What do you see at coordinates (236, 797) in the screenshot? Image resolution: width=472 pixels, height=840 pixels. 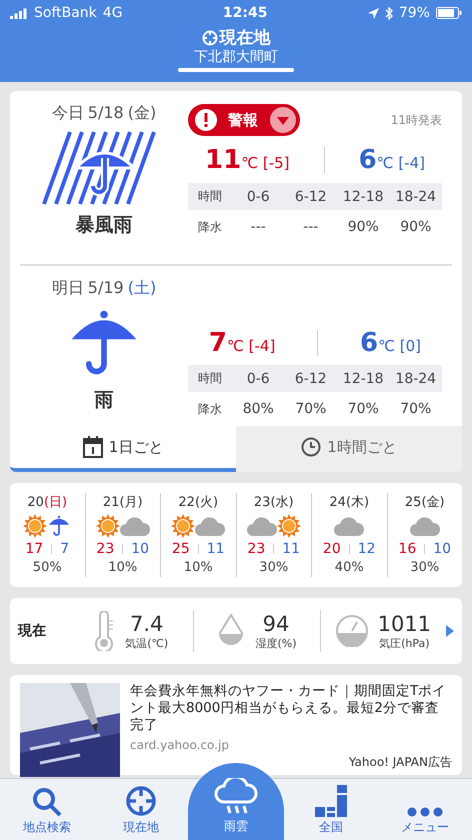 I see `rain-cloud-icon` at bounding box center [236, 797].